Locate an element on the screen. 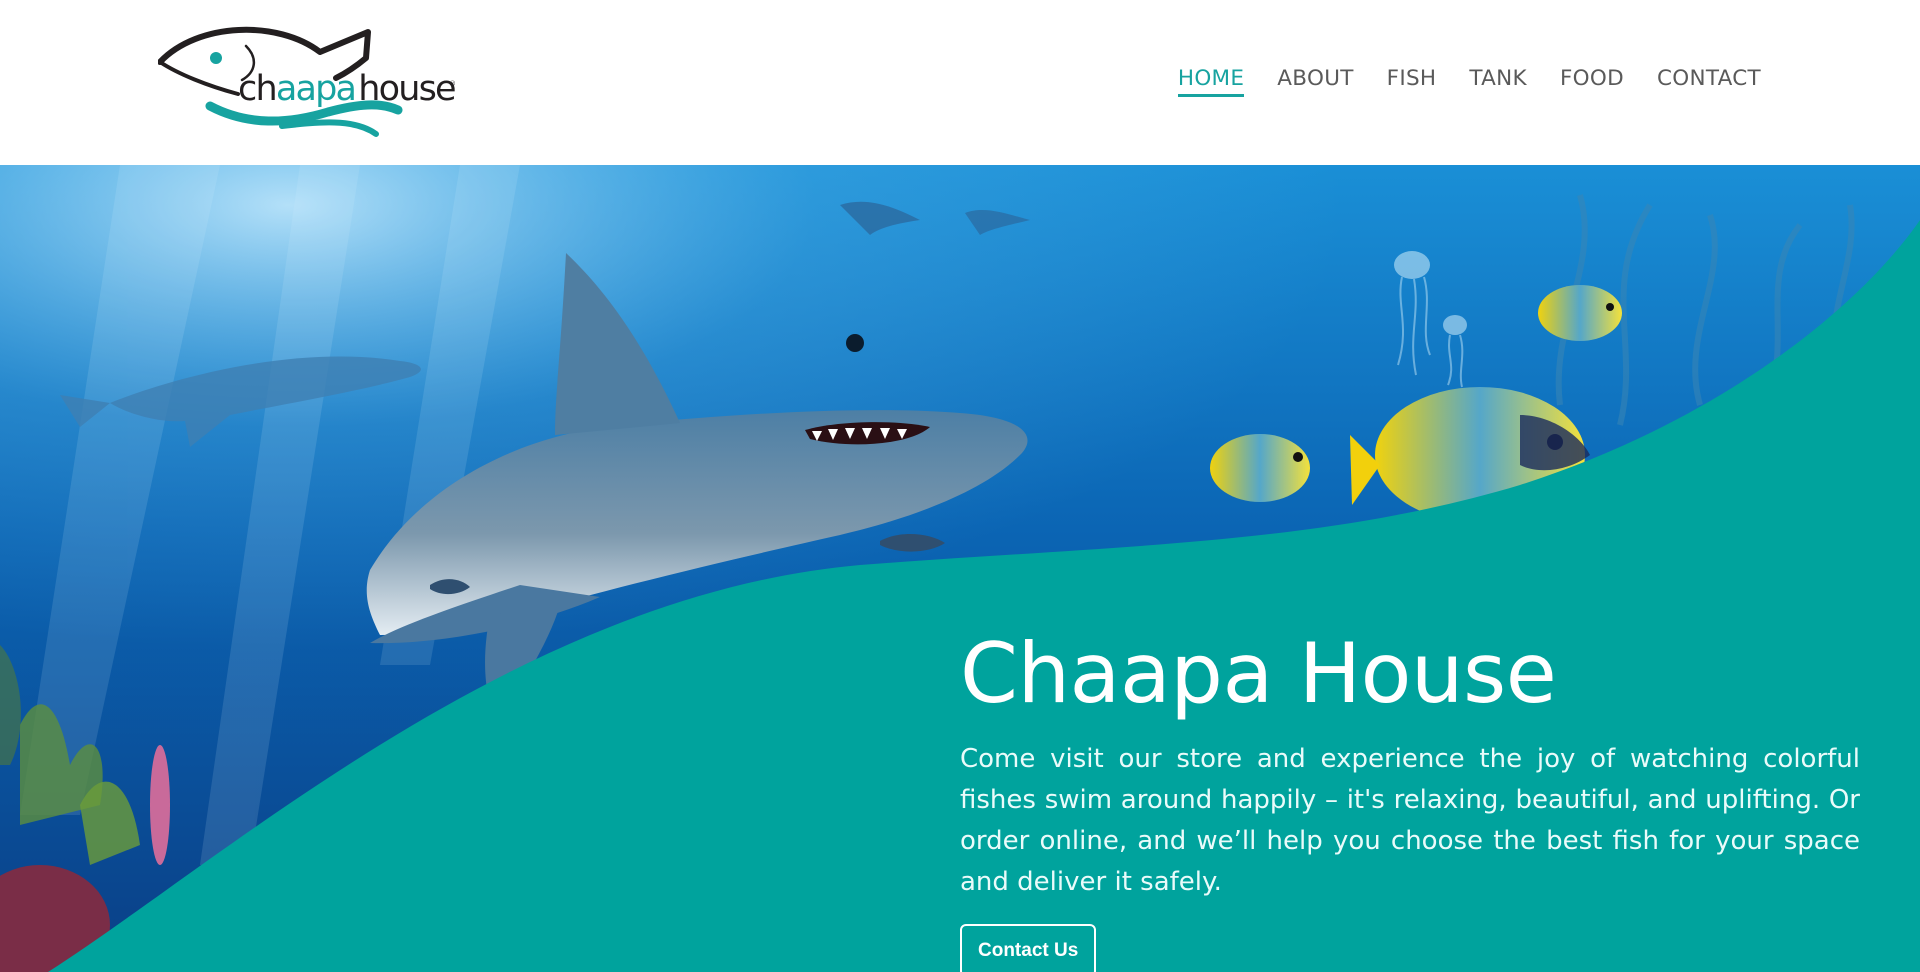  hero-title: Chaapa House is located at coordinates (1258, 673).